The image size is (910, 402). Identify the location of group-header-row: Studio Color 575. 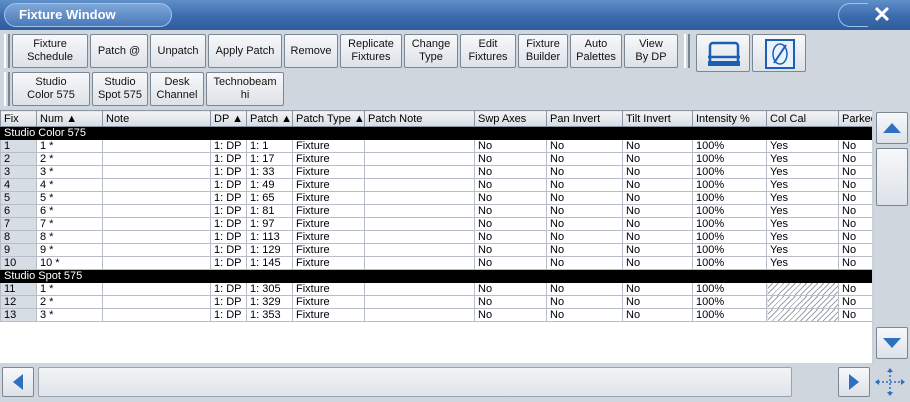
(436, 133).